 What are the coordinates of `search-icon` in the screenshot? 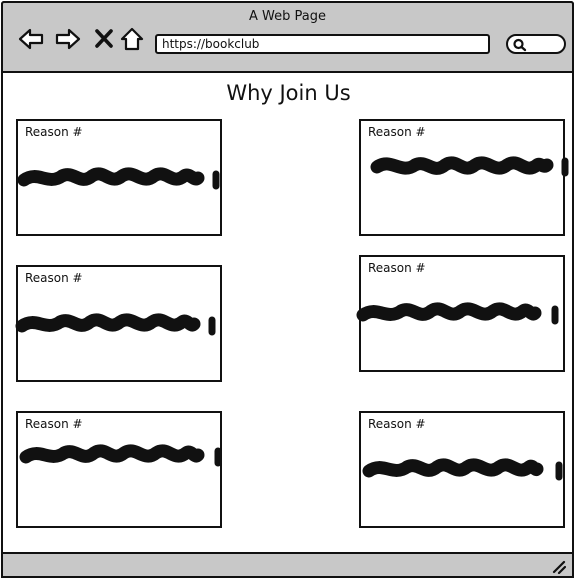 It's located at (520, 45).